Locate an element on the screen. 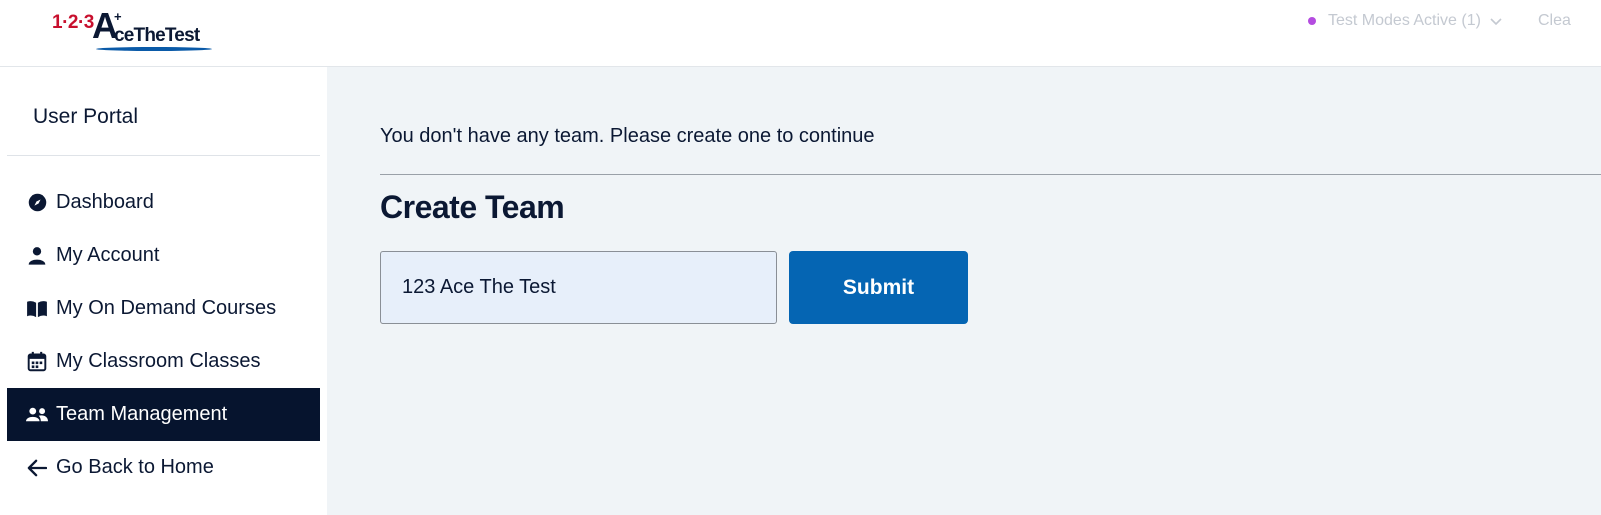 The image size is (1601, 515). user-icon is located at coordinates (37, 256).